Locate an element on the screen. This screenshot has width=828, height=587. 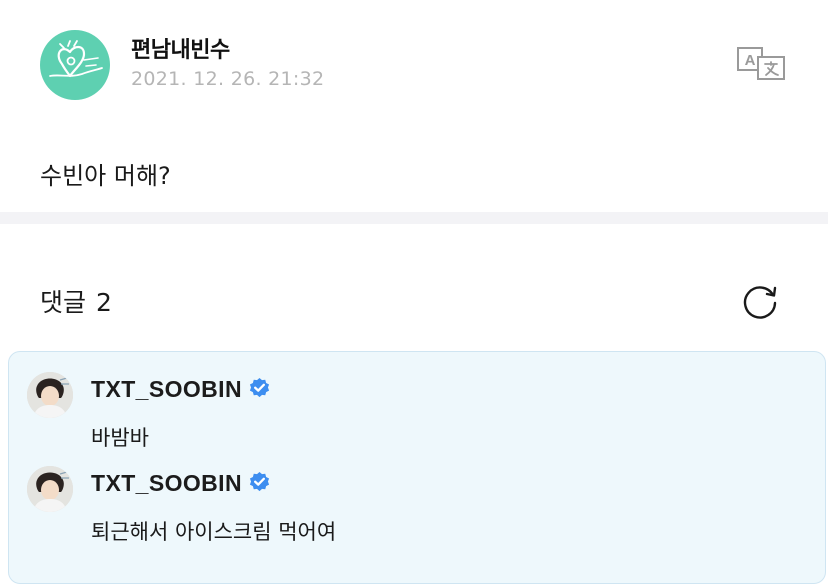
reply-text: 바밤바 is located at coordinates (120, 438).